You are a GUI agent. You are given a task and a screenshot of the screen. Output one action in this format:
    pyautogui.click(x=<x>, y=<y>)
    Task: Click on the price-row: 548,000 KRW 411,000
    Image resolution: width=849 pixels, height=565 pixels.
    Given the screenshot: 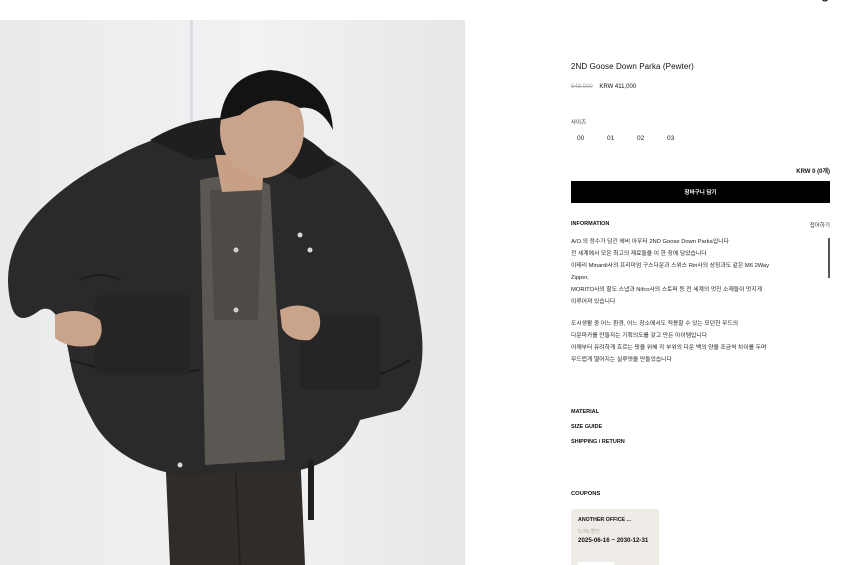 What is the action you would take?
    pyautogui.click(x=603, y=87)
    